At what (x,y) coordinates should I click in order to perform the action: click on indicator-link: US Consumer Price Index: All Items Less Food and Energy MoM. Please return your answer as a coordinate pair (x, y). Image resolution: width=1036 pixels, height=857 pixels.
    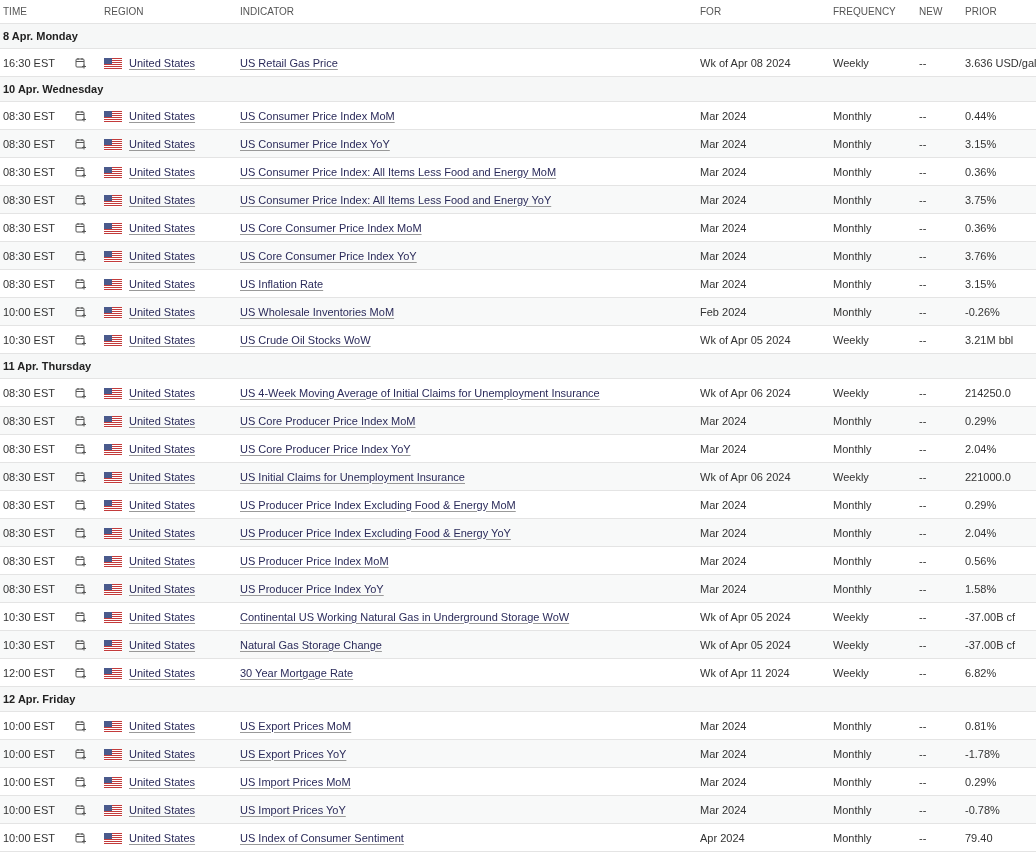
    Looking at the image, I should click on (398, 171).